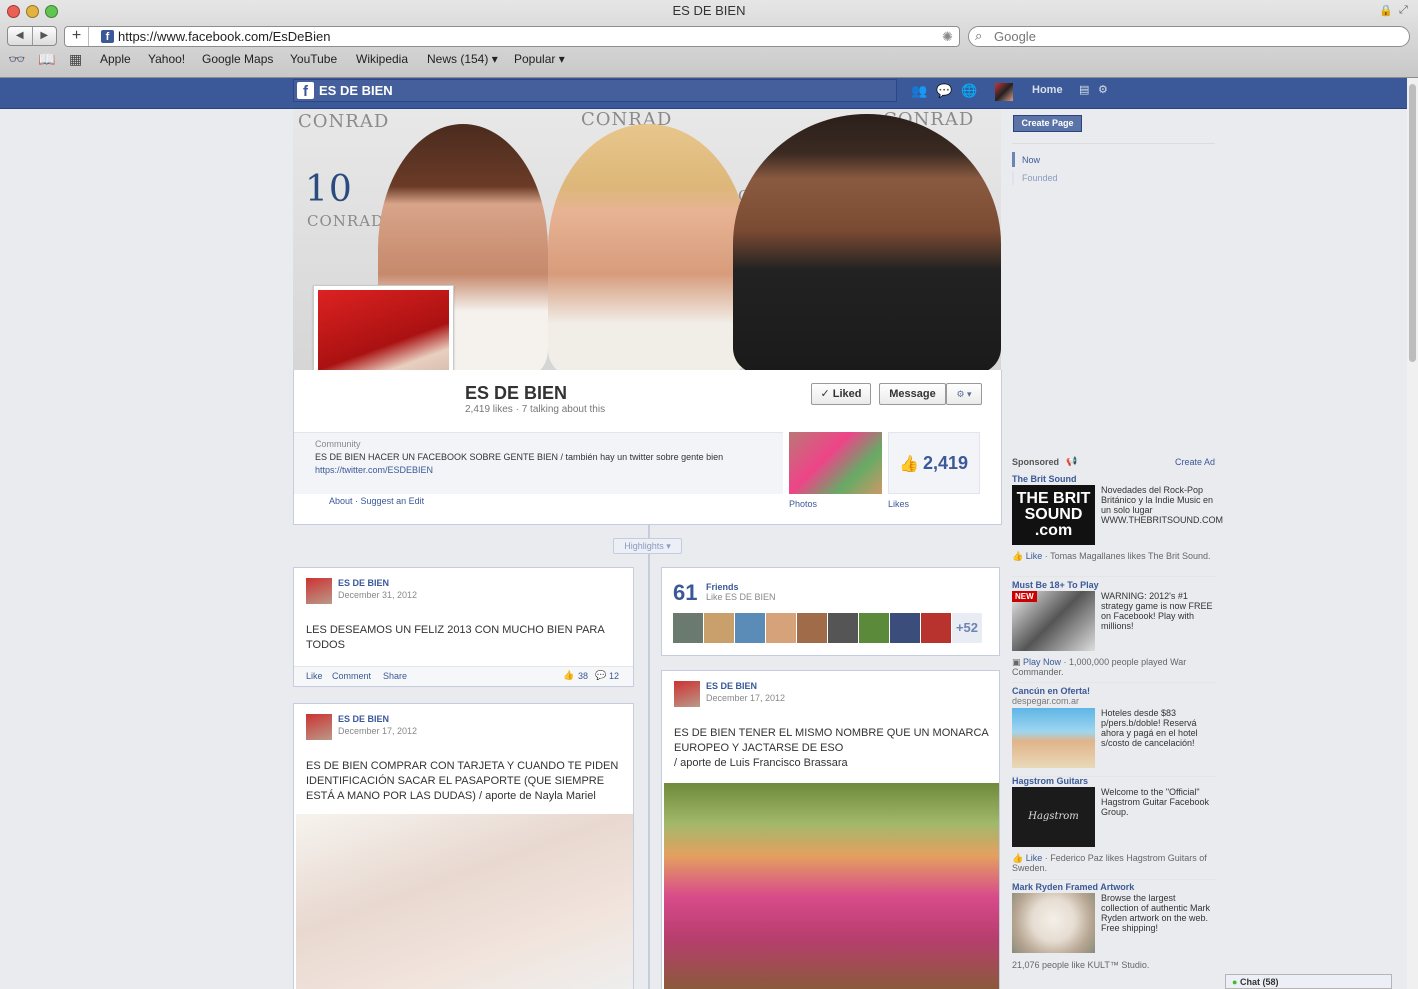 This screenshot has width=1418, height=989. What do you see at coordinates (341, 501) in the screenshot?
I see `about-link: About` at bounding box center [341, 501].